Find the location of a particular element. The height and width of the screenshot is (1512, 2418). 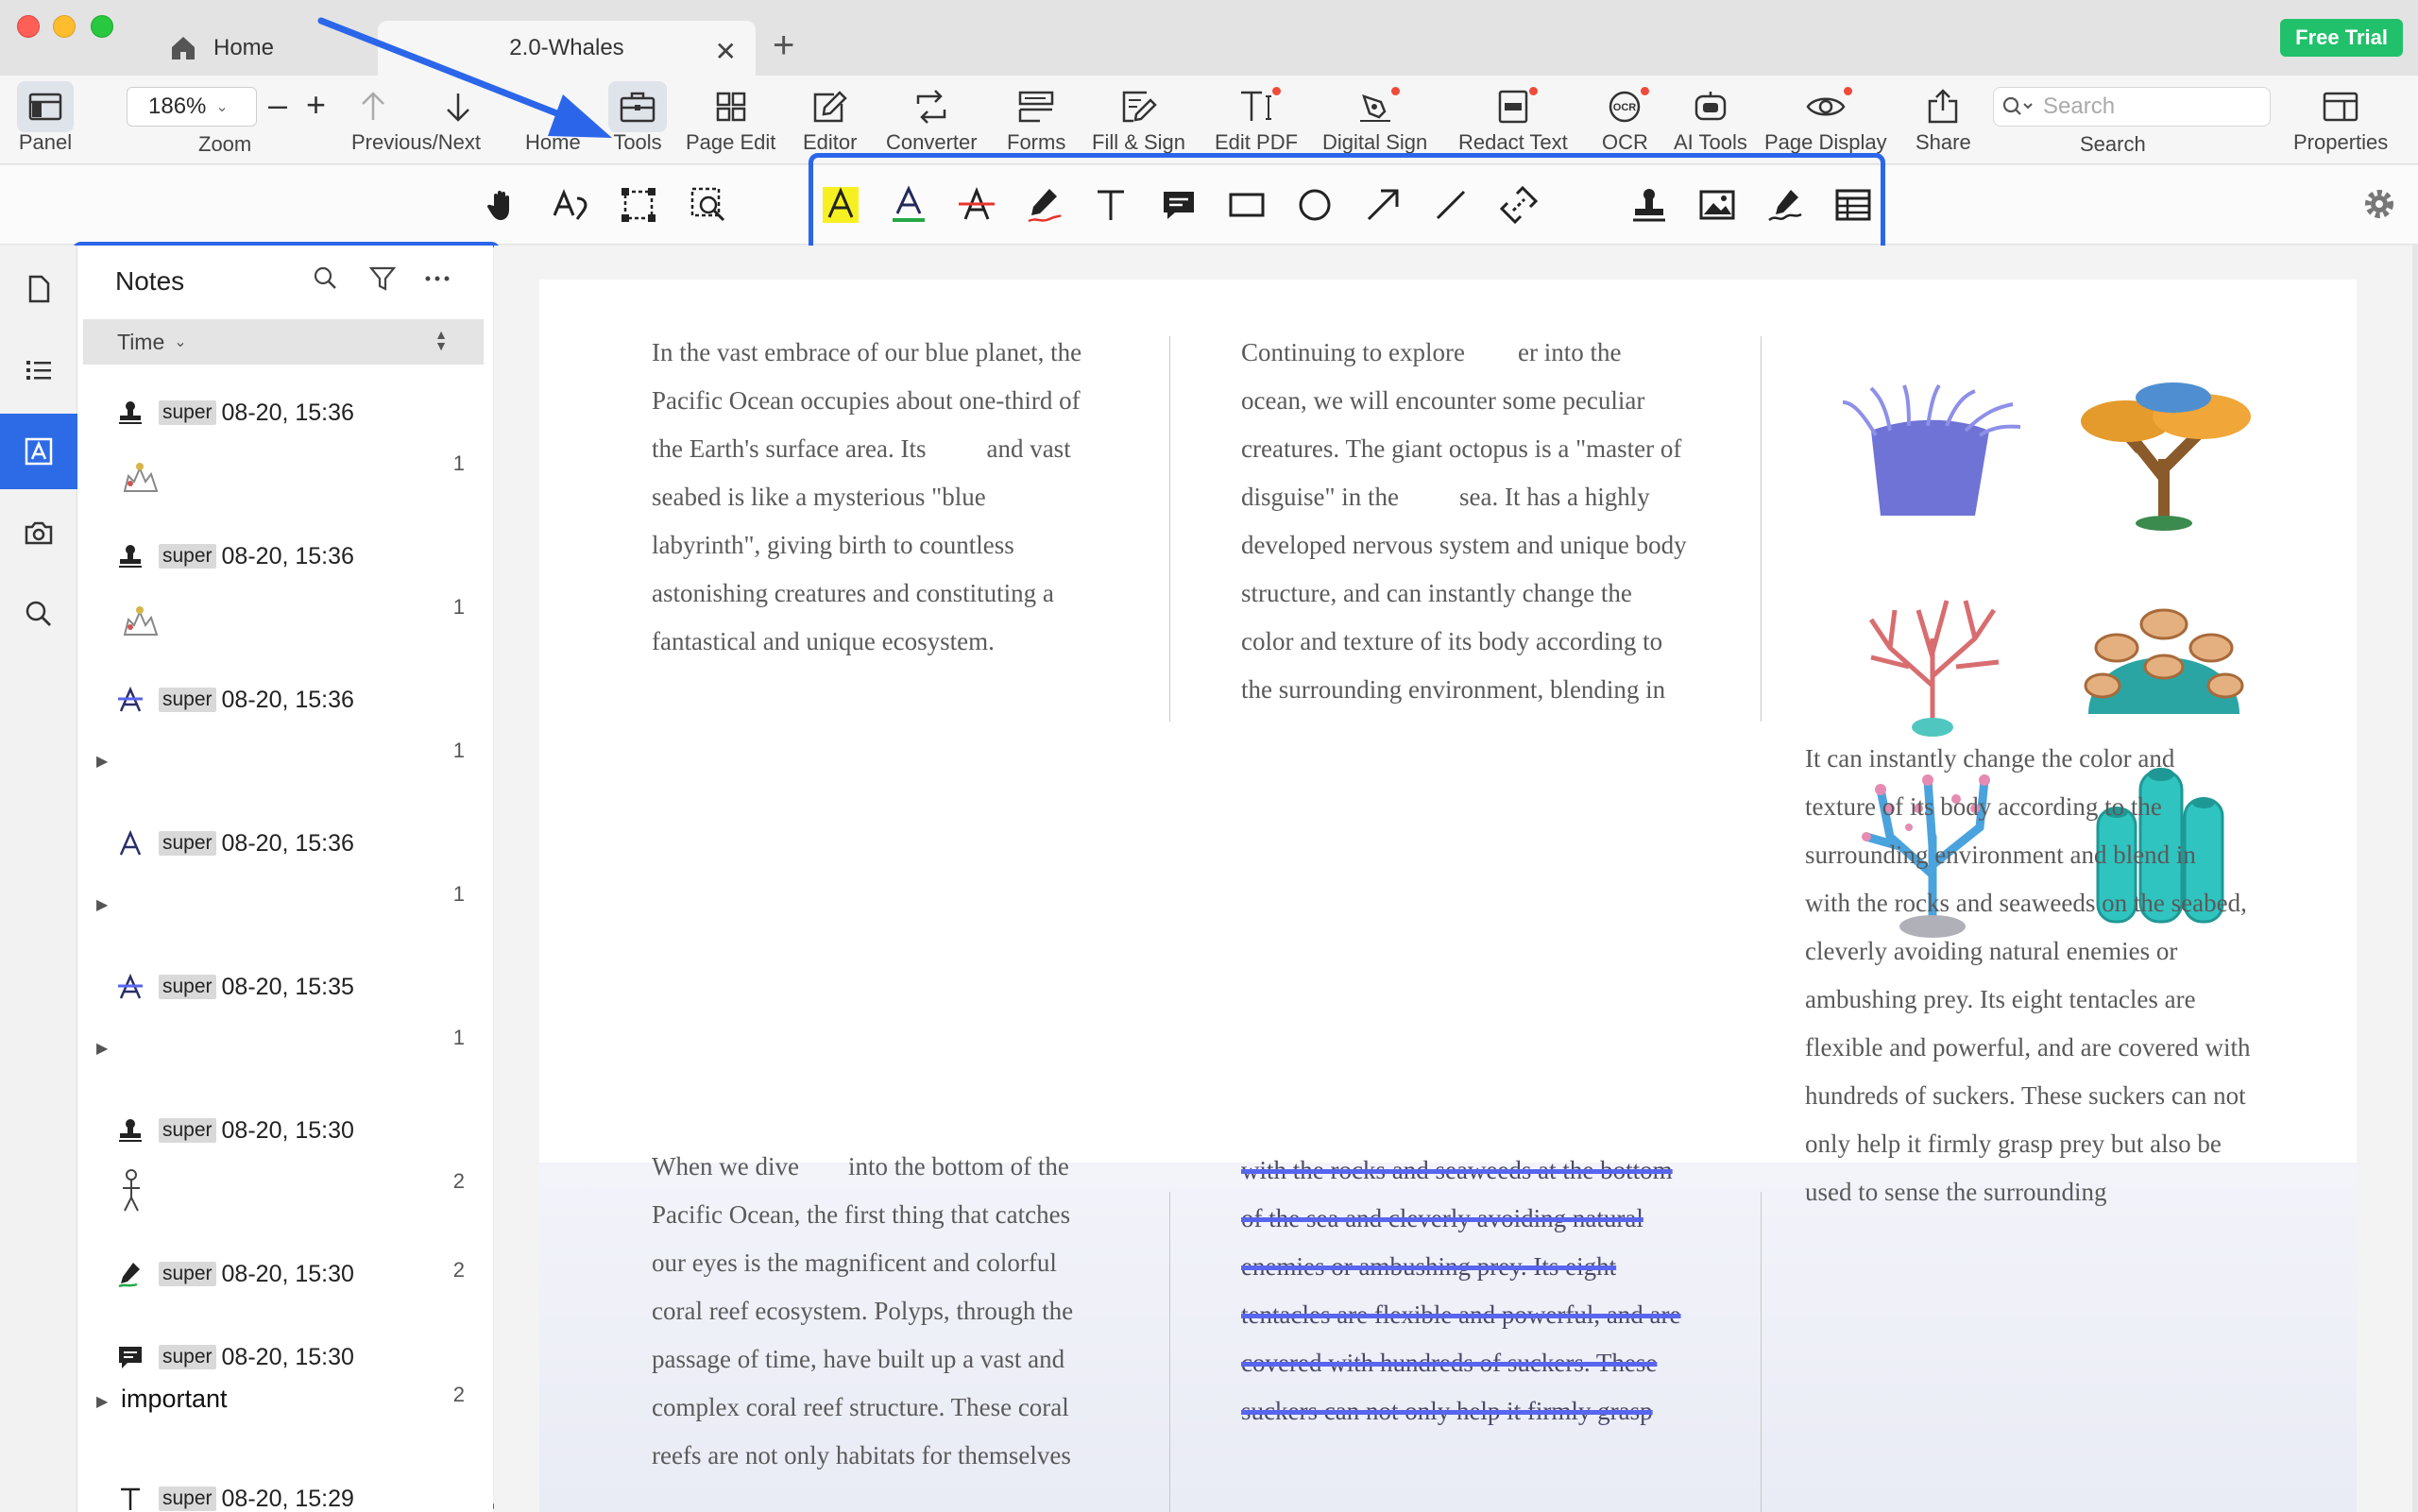

strikethrough-tool-button is located at coordinates (976, 205).